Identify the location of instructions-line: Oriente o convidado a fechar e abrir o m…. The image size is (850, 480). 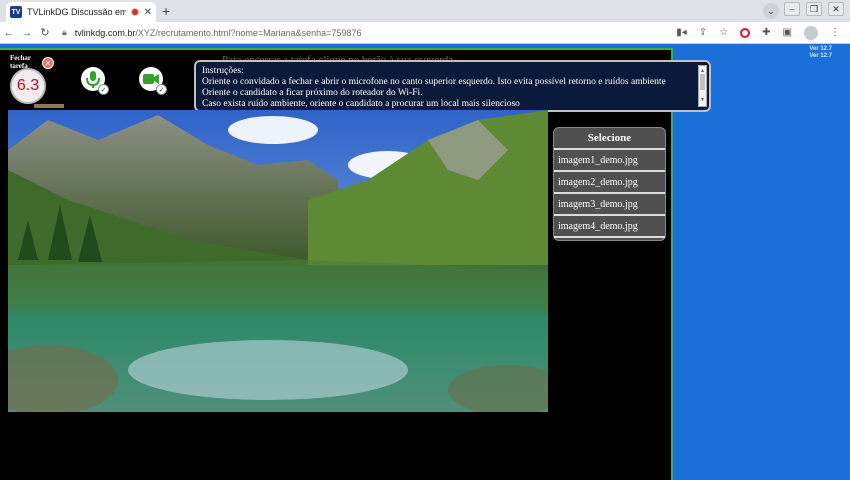
(434, 82).